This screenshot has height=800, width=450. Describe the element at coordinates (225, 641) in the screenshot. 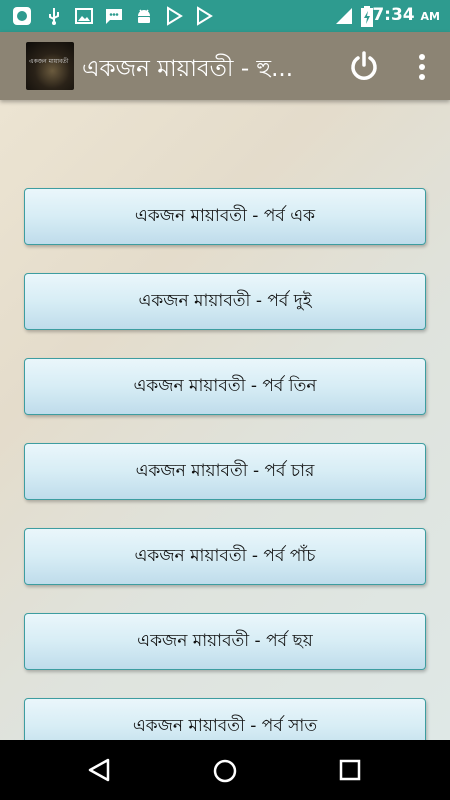

I see `part-6-button: একজন মায়াবতী - পর্ব ছয়` at that location.